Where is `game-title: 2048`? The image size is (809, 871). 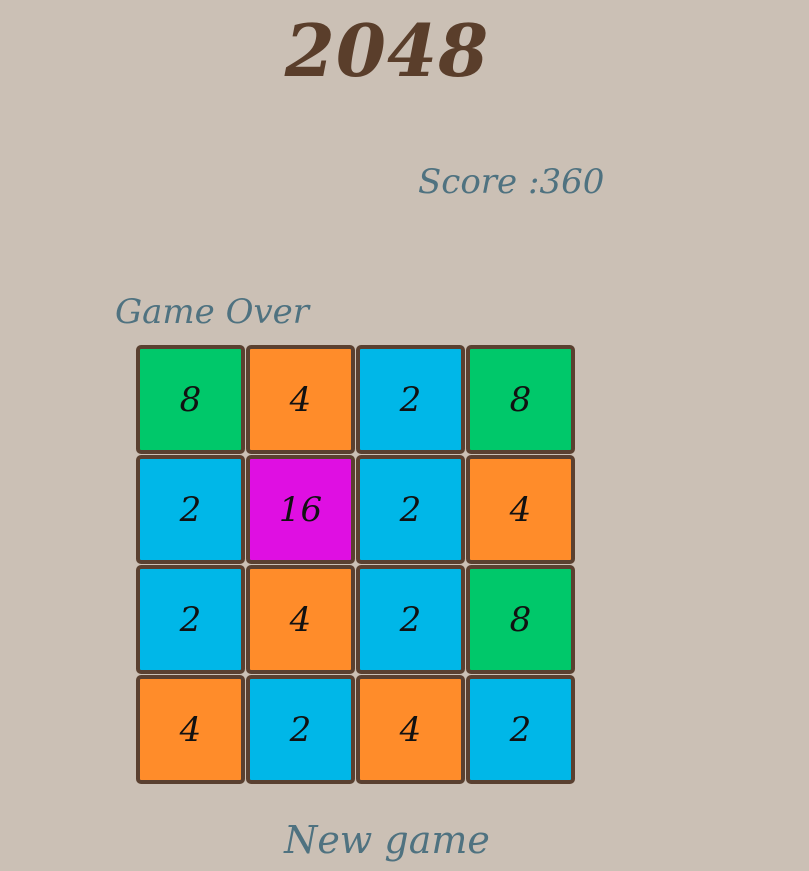
game-title: 2048 is located at coordinates (387, 50).